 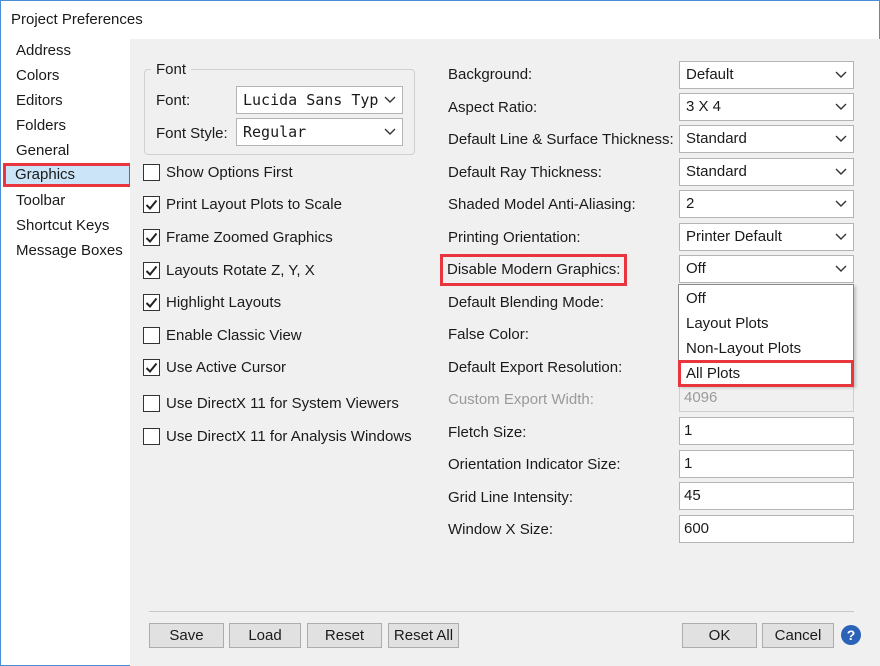 I want to click on font-group-legend: Font, so click(x=171, y=69).